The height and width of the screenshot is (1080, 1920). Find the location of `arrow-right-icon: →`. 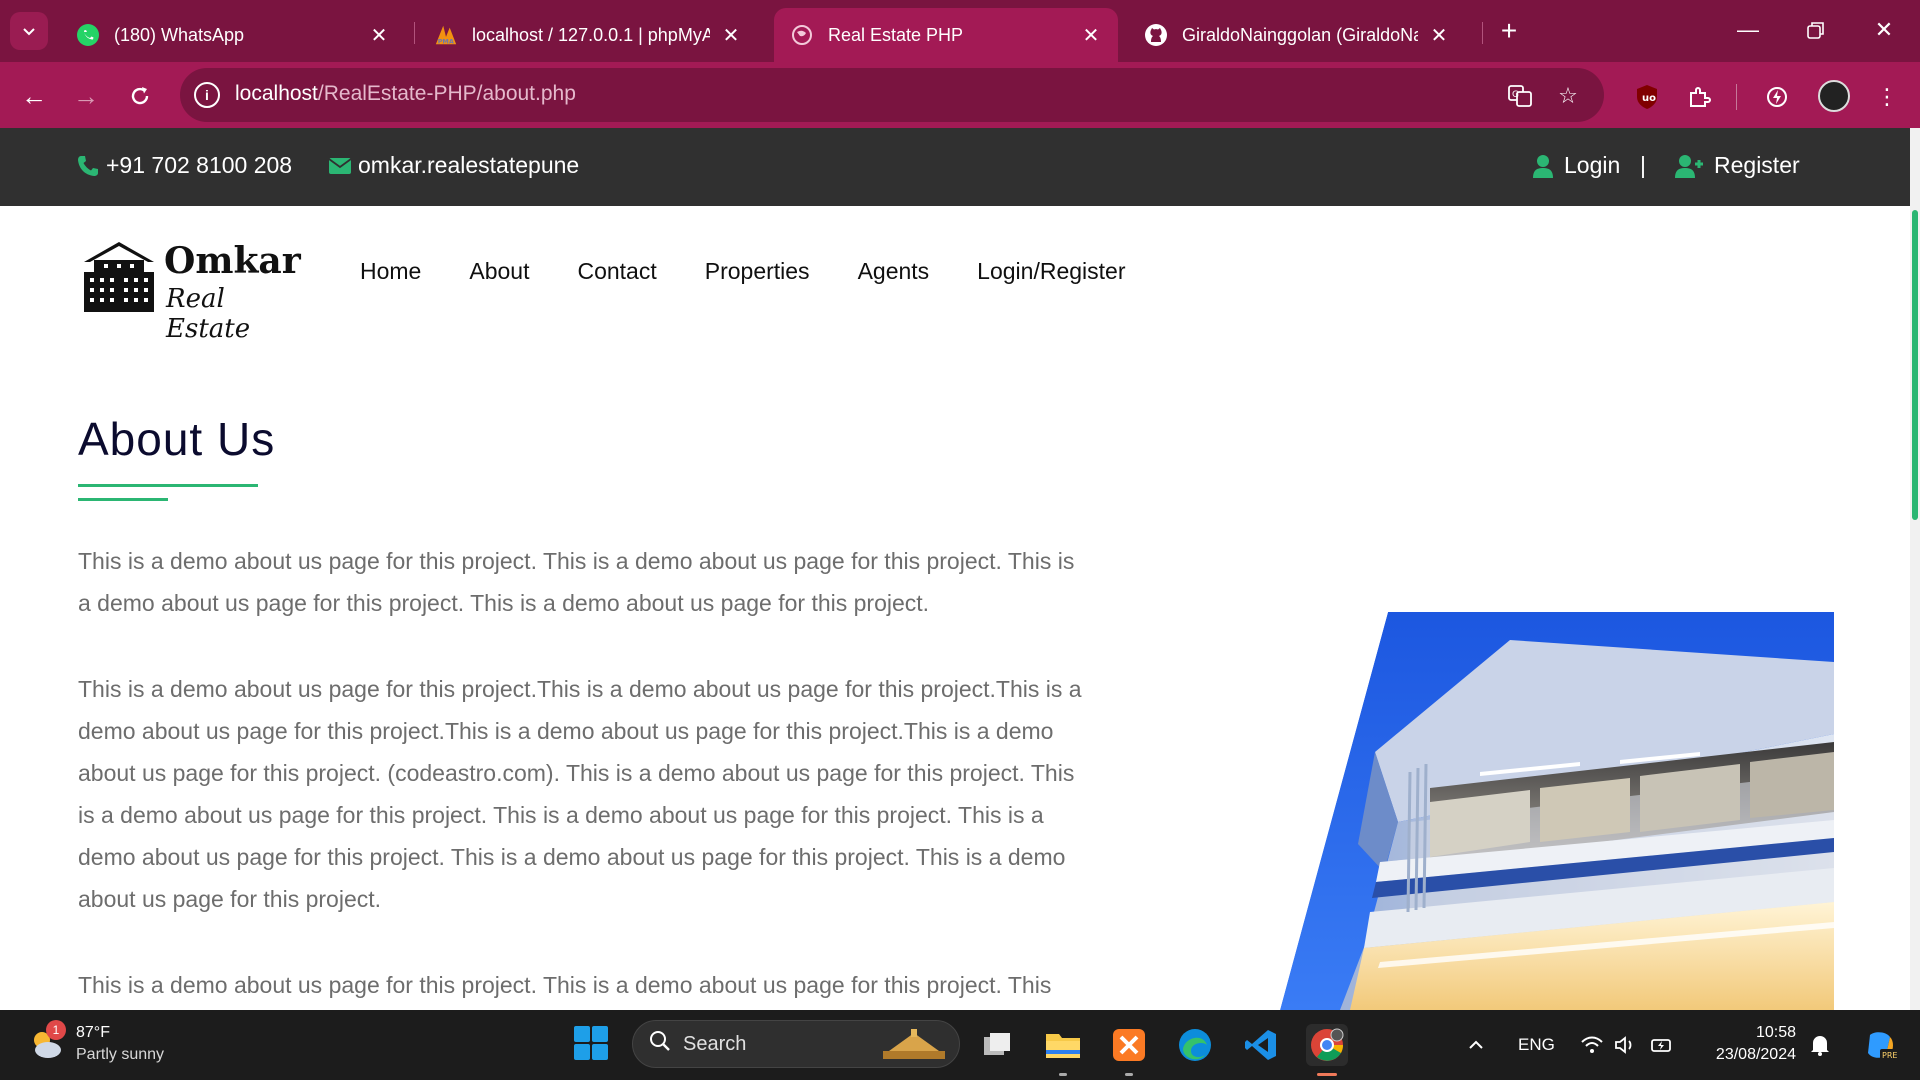

arrow-right-icon: → is located at coordinates (86, 95).